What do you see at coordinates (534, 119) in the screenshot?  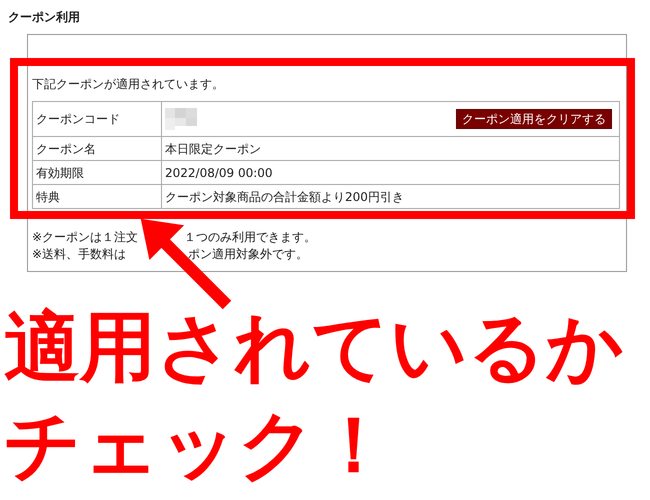 I see `clear-coupon-button: クーポン適用をクリアする` at bounding box center [534, 119].